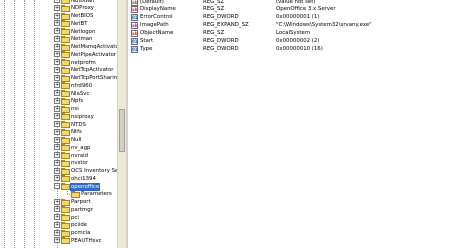 The width and height of the screenshot is (474, 248). What do you see at coordinates (67, 190) in the screenshot?
I see `tree-guide-line` at bounding box center [67, 190].